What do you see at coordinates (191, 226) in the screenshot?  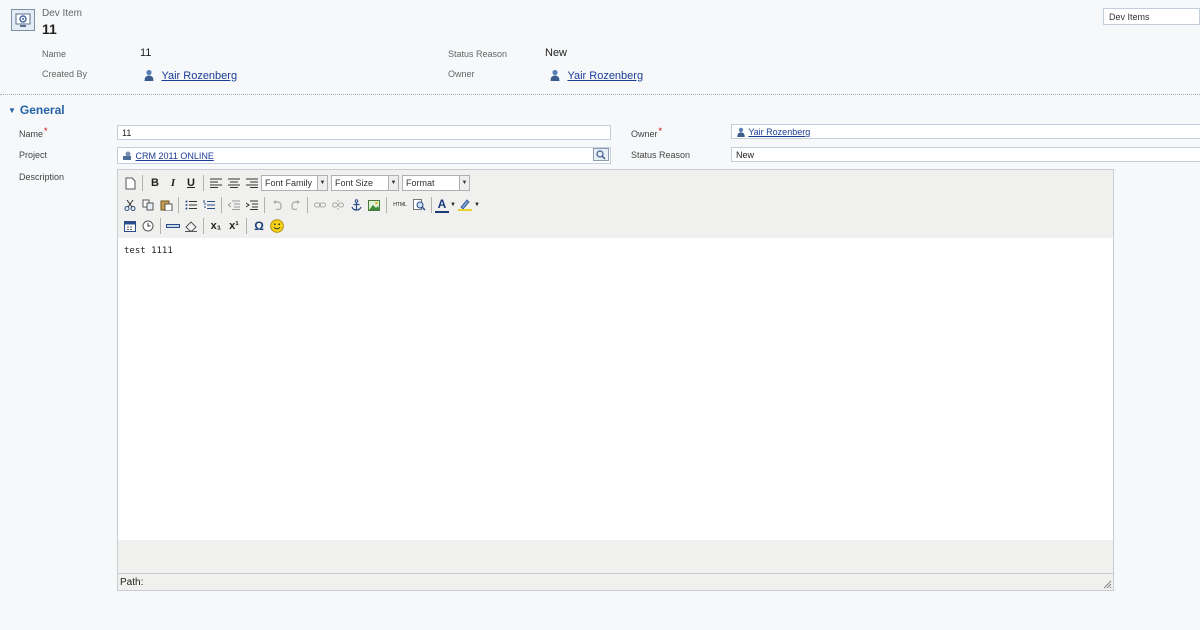 I see `remove-format-icon` at bounding box center [191, 226].